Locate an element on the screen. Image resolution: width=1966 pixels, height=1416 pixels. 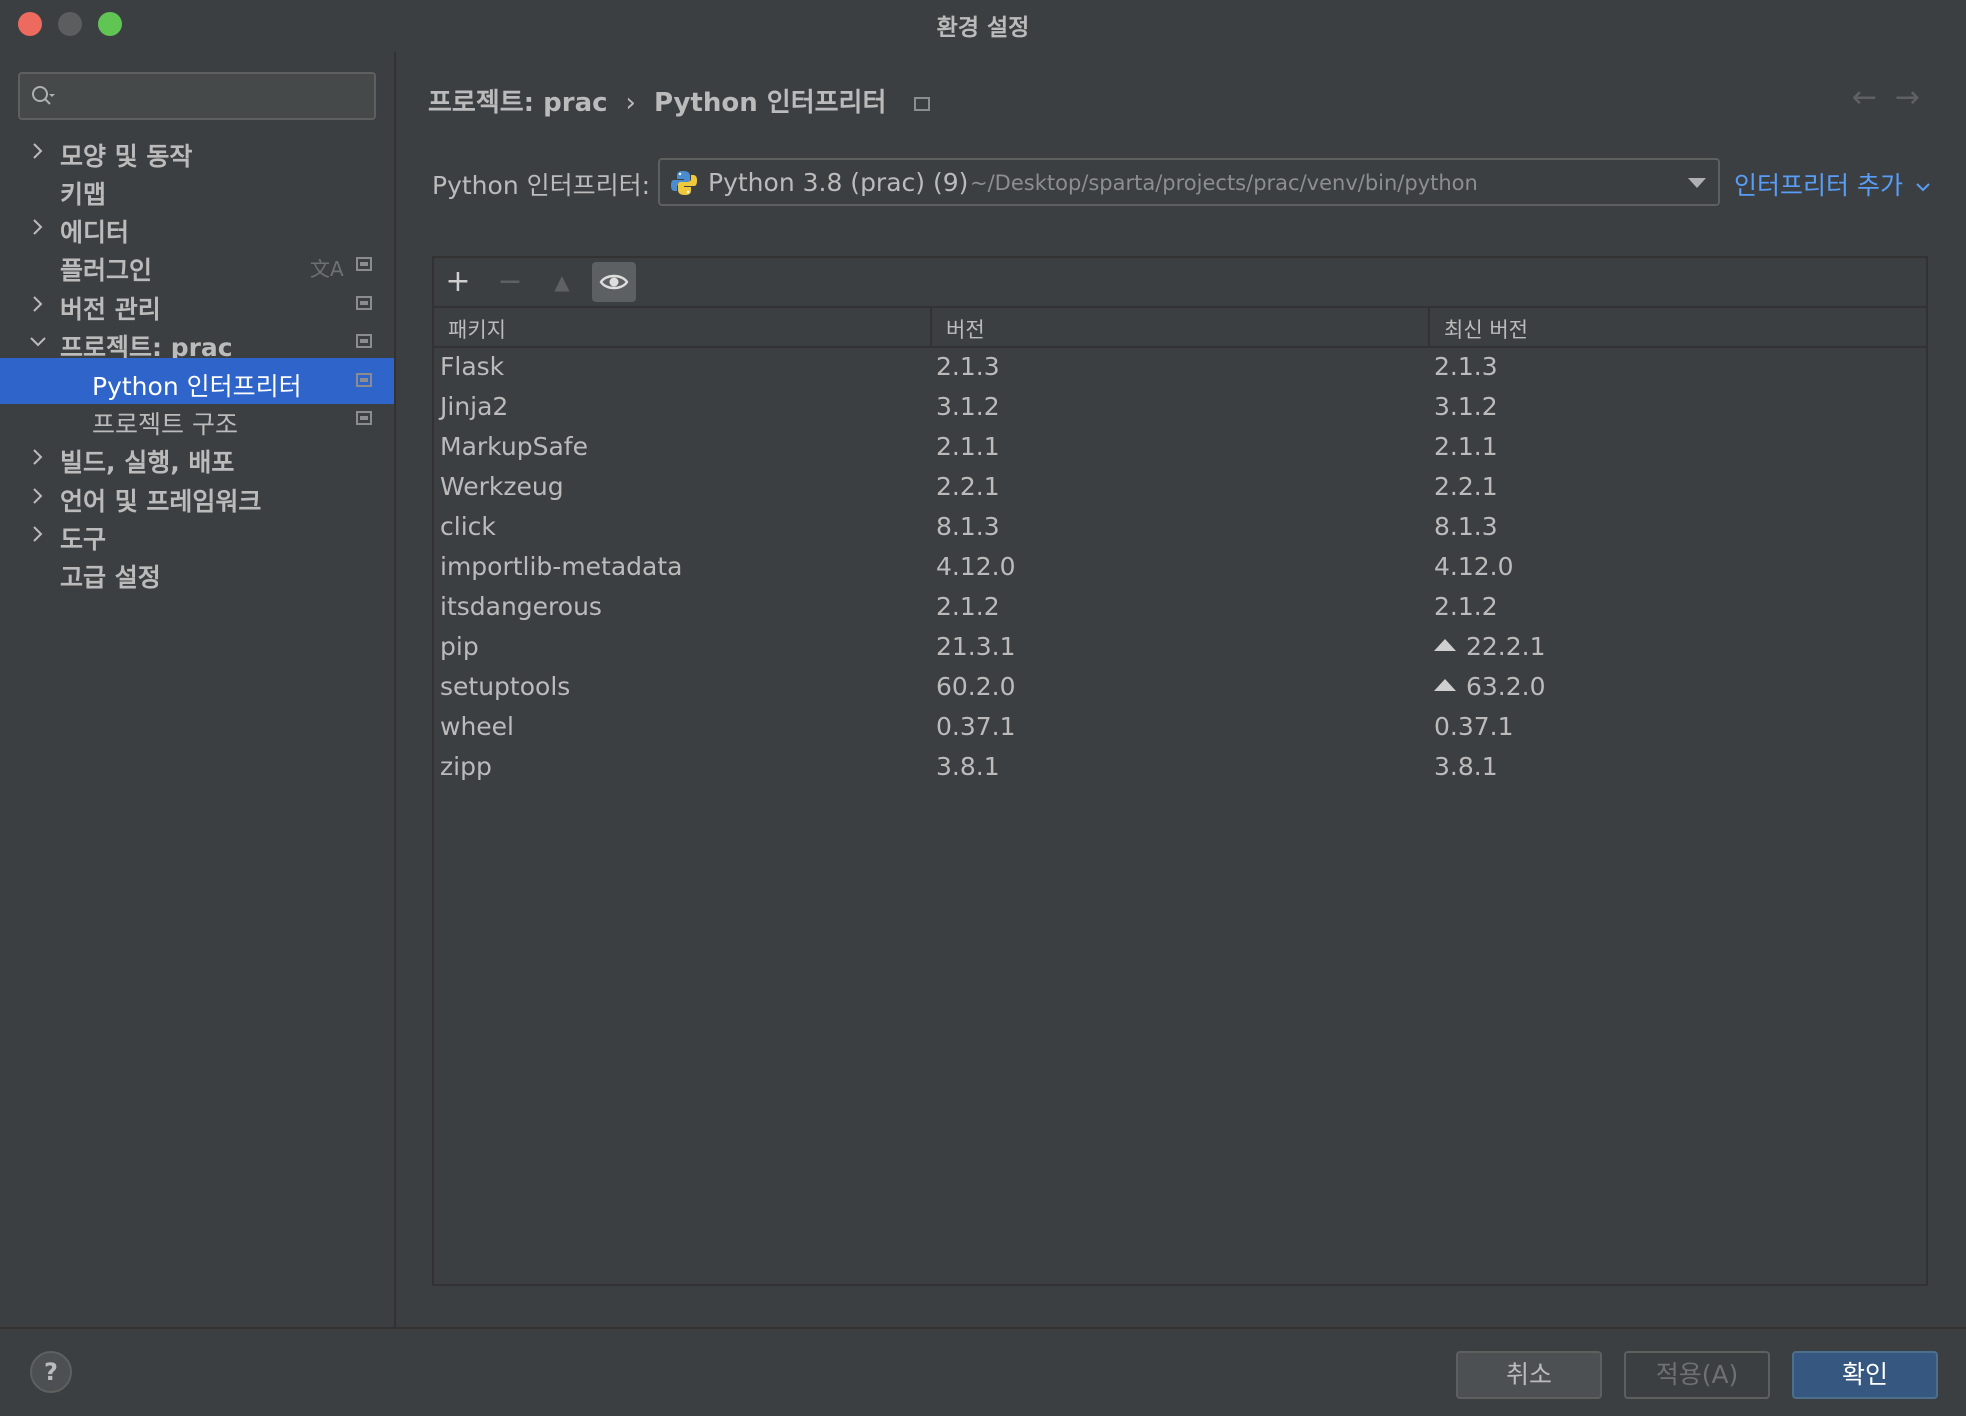
table-row: MarkupSafe 2.1.1 2.1.1 is located at coordinates (1180, 448).